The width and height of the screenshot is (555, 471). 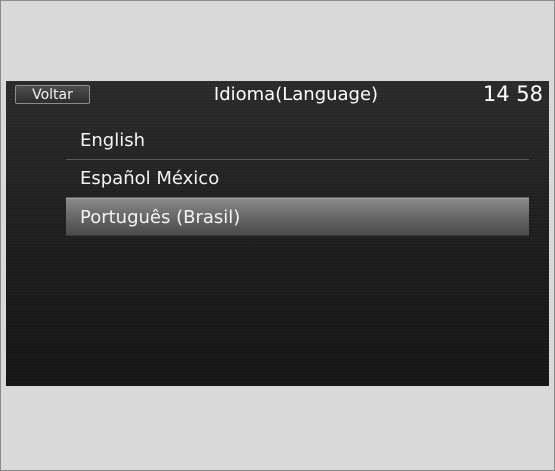 I want to click on back-button: Voltar, so click(x=52, y=94).